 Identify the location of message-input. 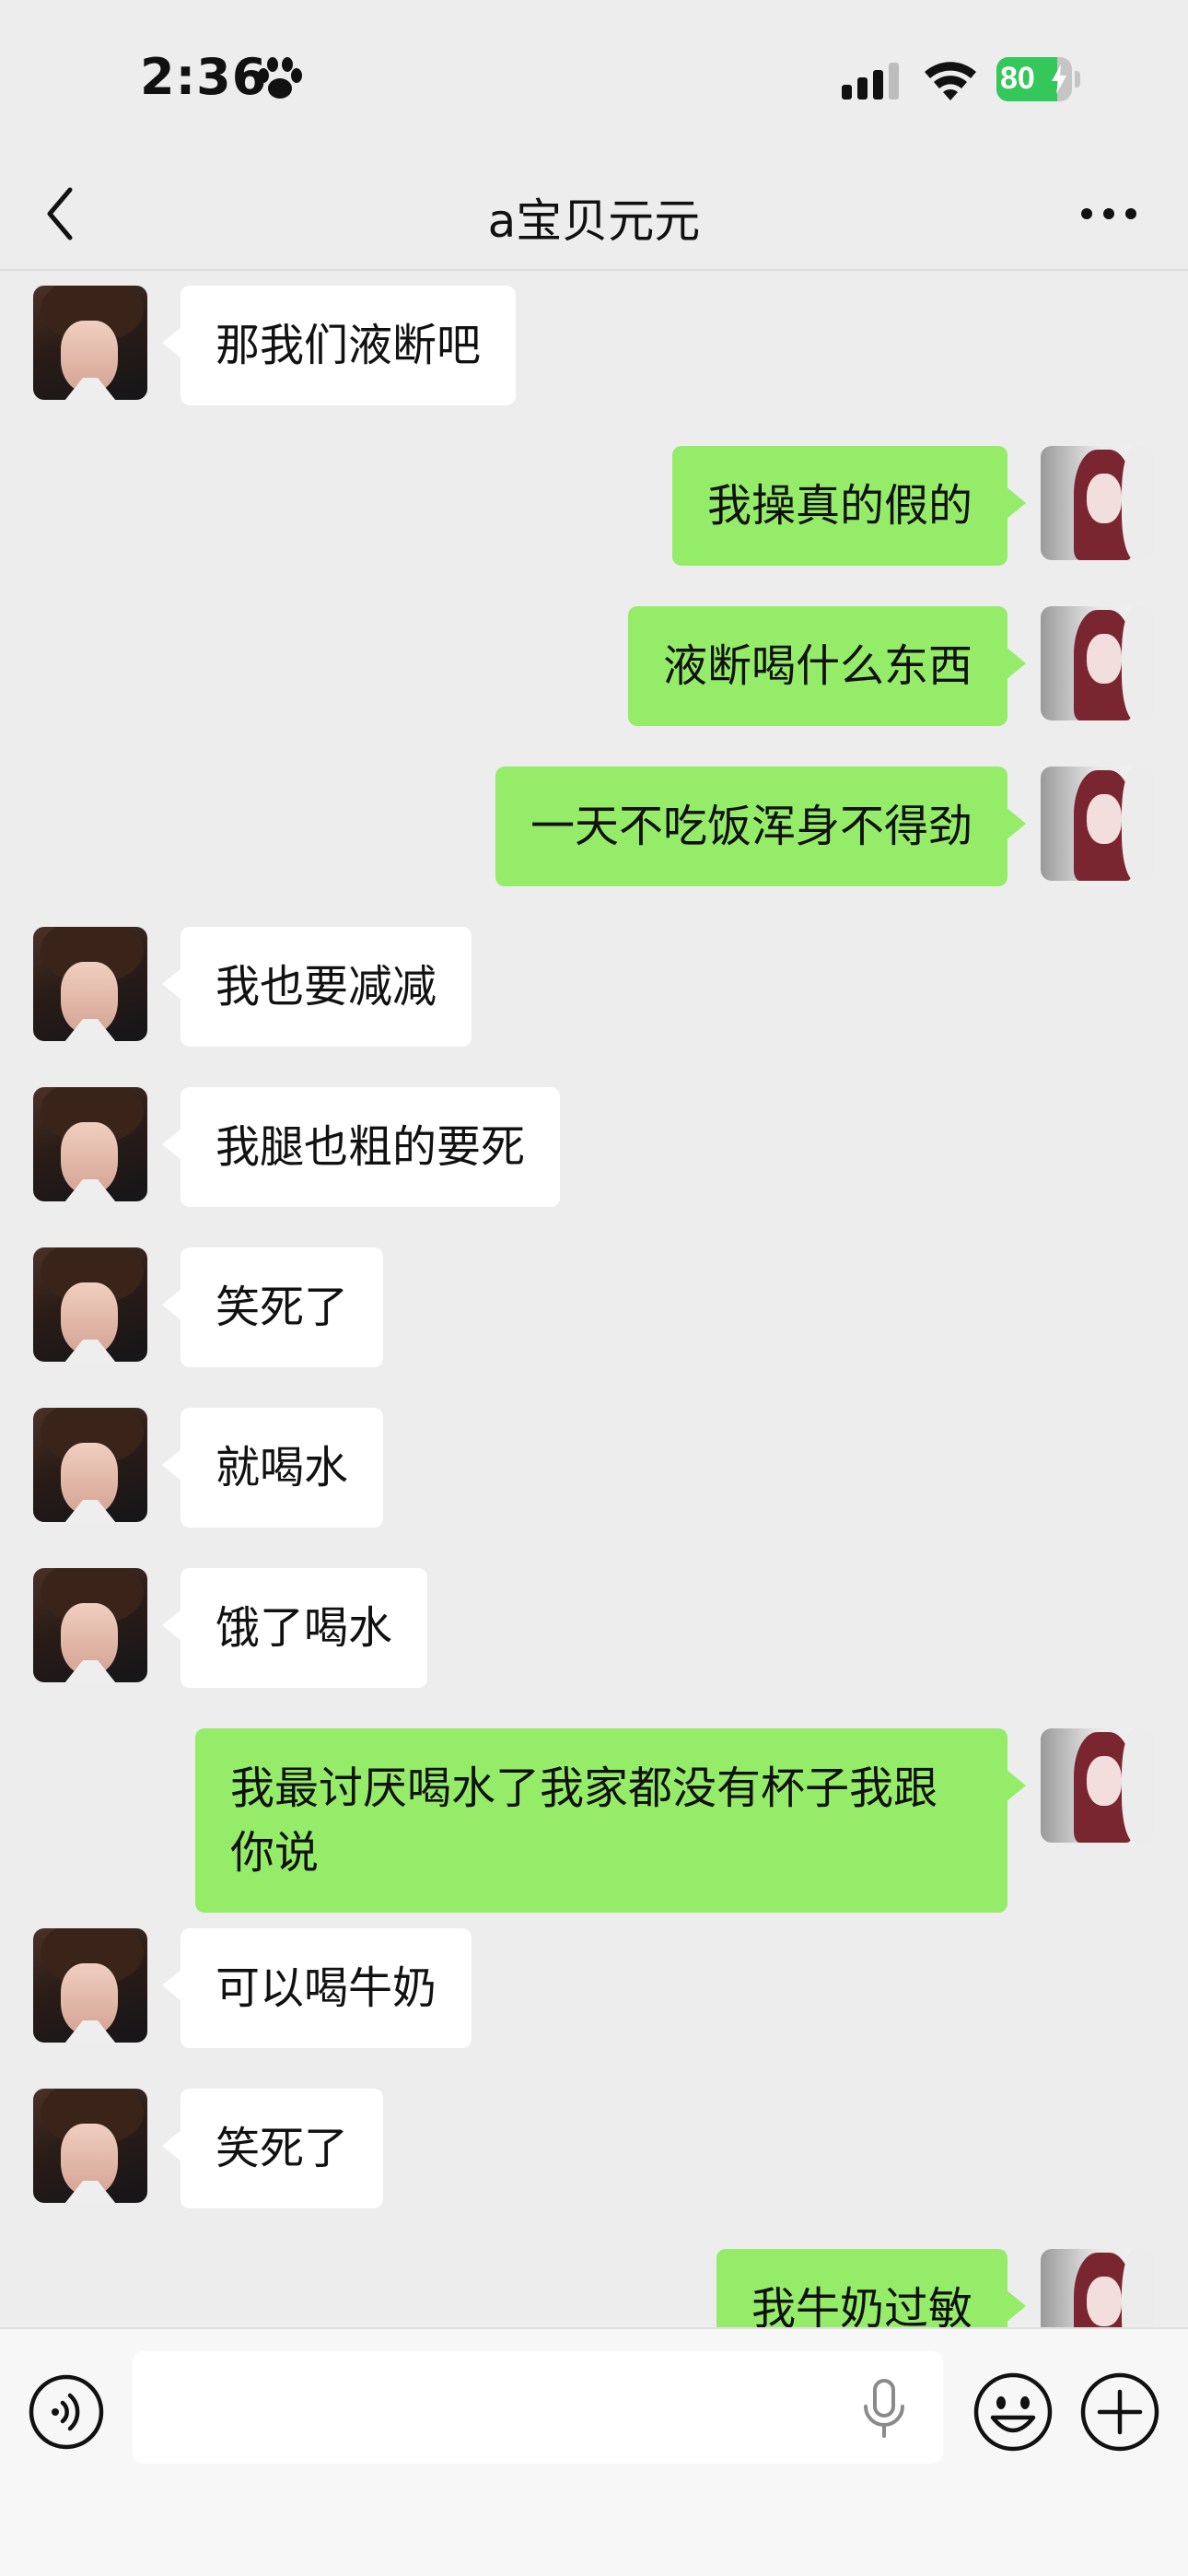
(538, 2407).